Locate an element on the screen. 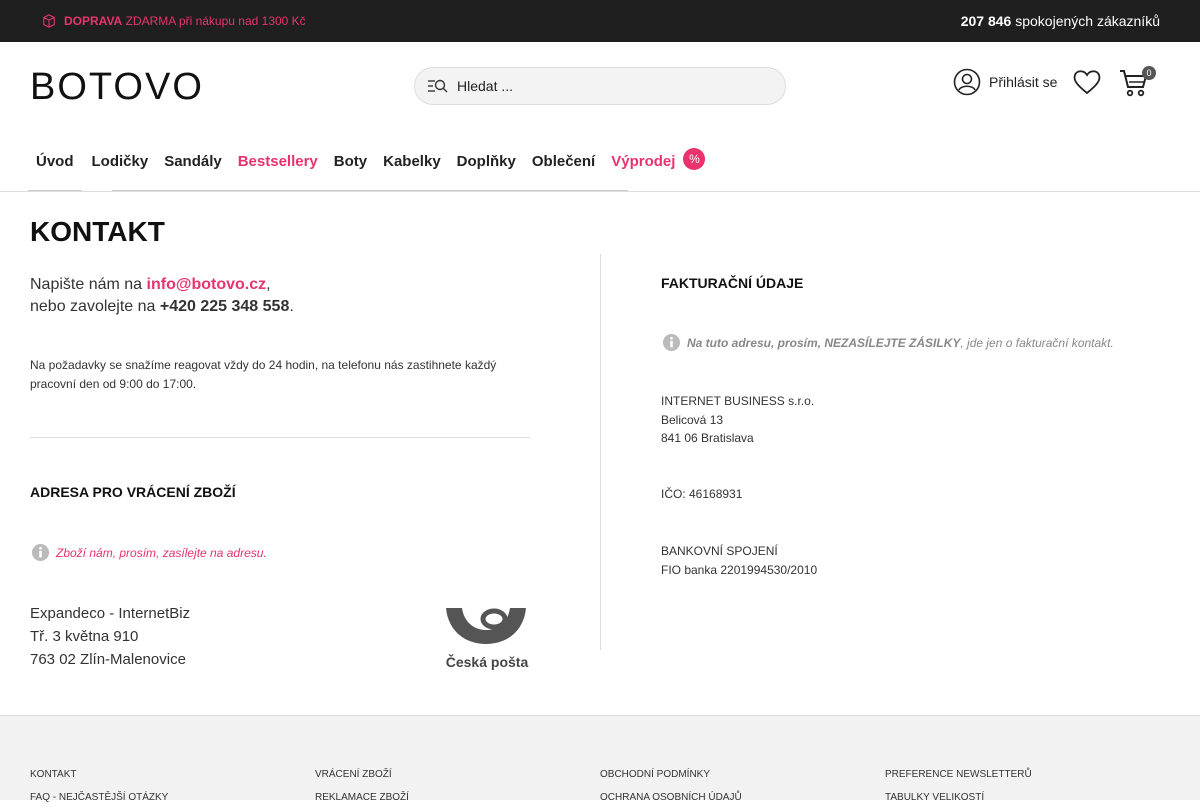 The width and height of the screenshot is (1200, 809). search-icon is located at coordinates (438, 86).